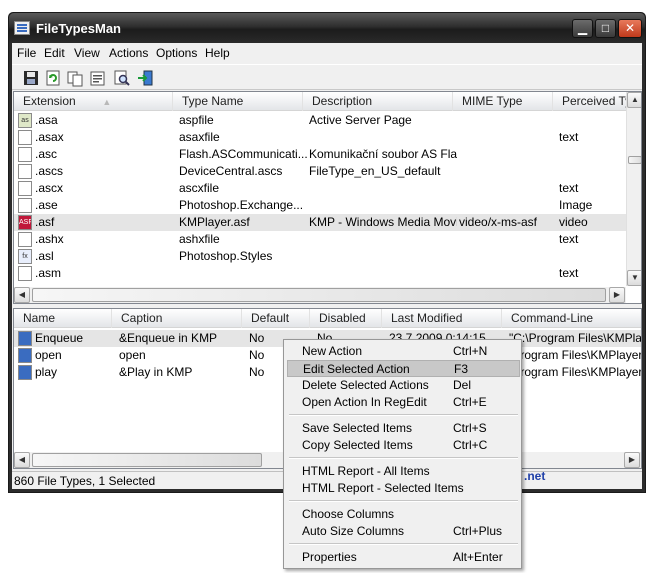 The image size is (653, 573). Describe the element at coordinates (575, 338) in the screenshot. I see `cell-command-line: "C:\Program Files\KMPlayer\` at that location.